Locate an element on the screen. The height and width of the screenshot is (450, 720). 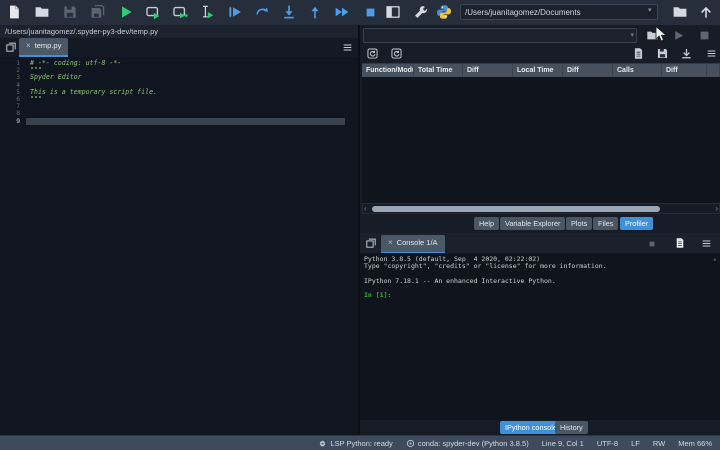
maximize-pane-icon is located at coordinates (393, 12).